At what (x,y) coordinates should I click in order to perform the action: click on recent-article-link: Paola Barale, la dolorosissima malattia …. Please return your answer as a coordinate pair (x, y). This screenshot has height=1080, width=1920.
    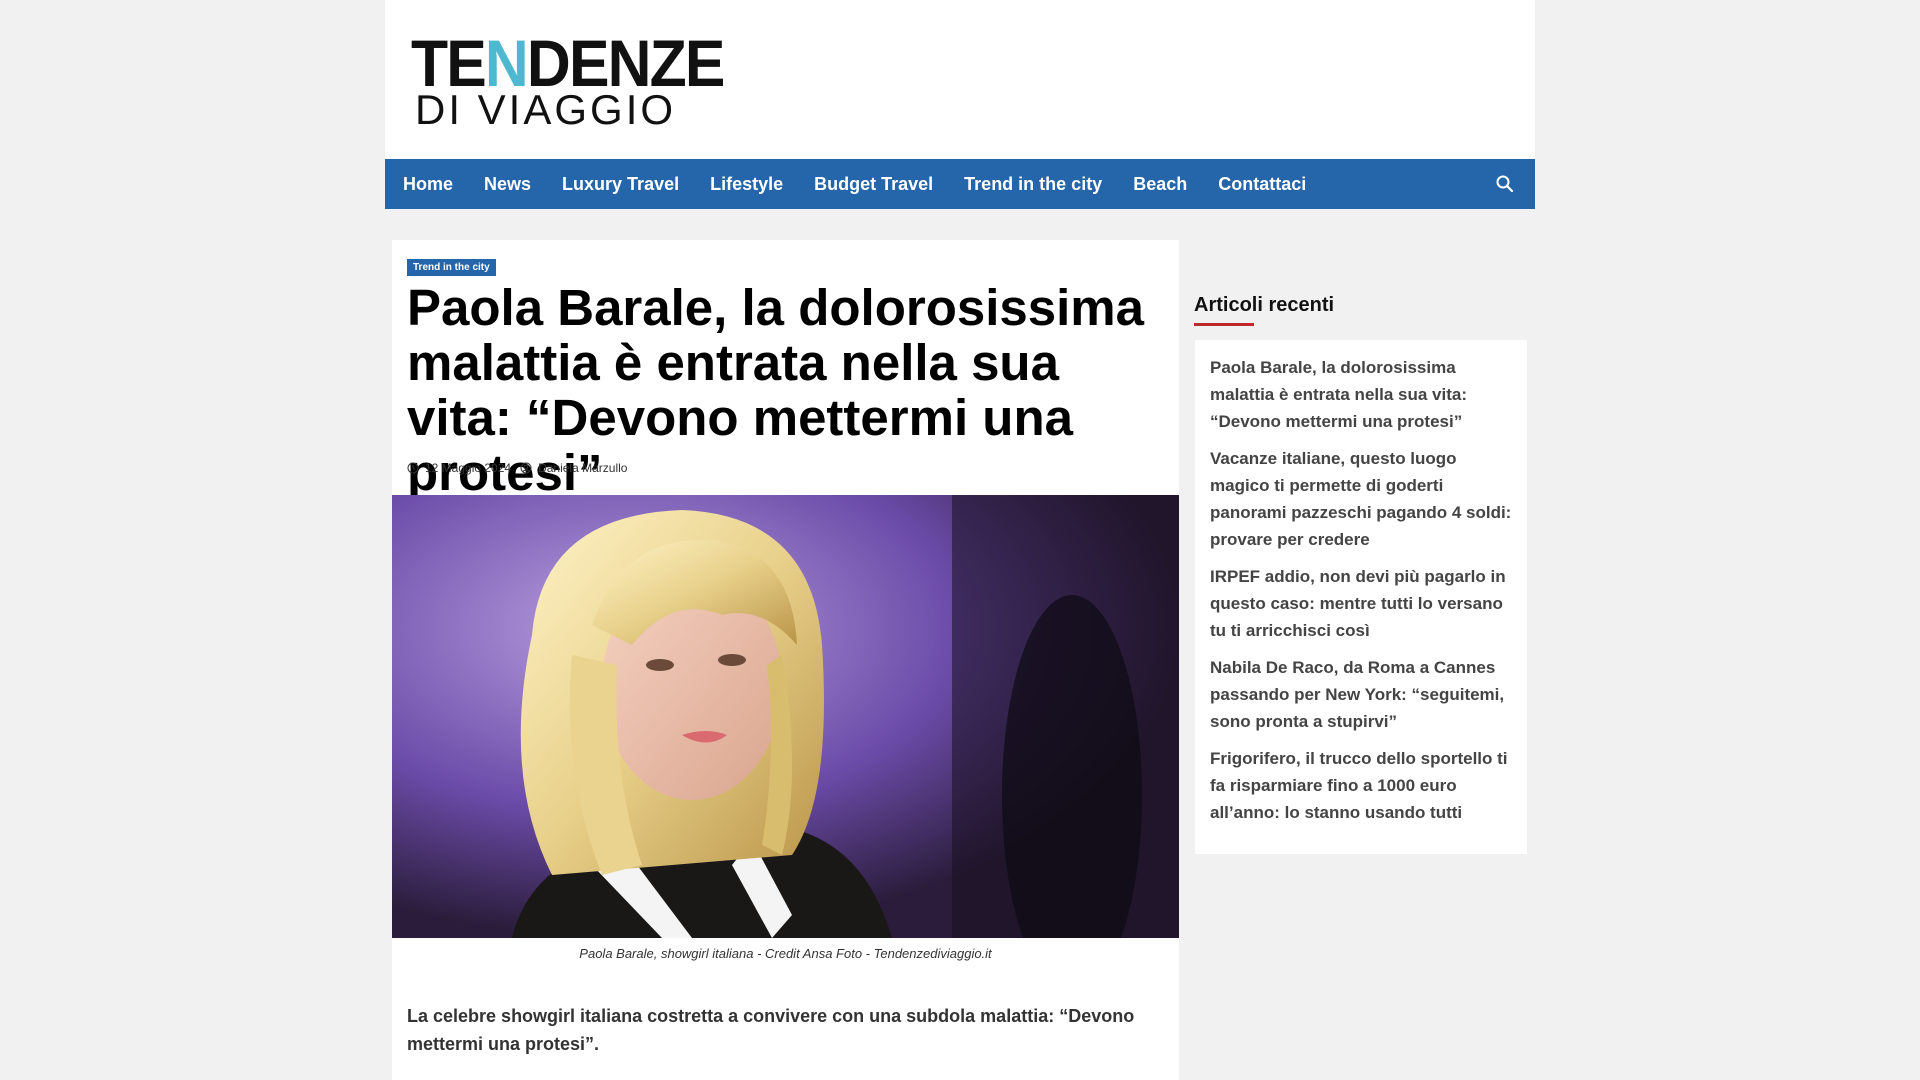
    Looking at the image, I should click on (1361, 394).